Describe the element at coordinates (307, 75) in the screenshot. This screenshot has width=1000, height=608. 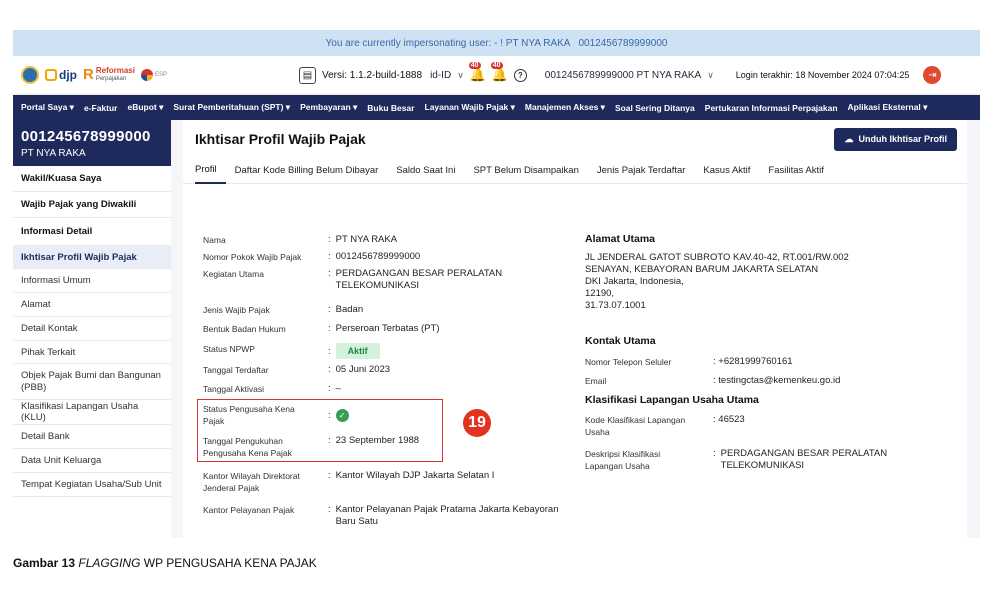
I see `document-icon: ▤` at that location.